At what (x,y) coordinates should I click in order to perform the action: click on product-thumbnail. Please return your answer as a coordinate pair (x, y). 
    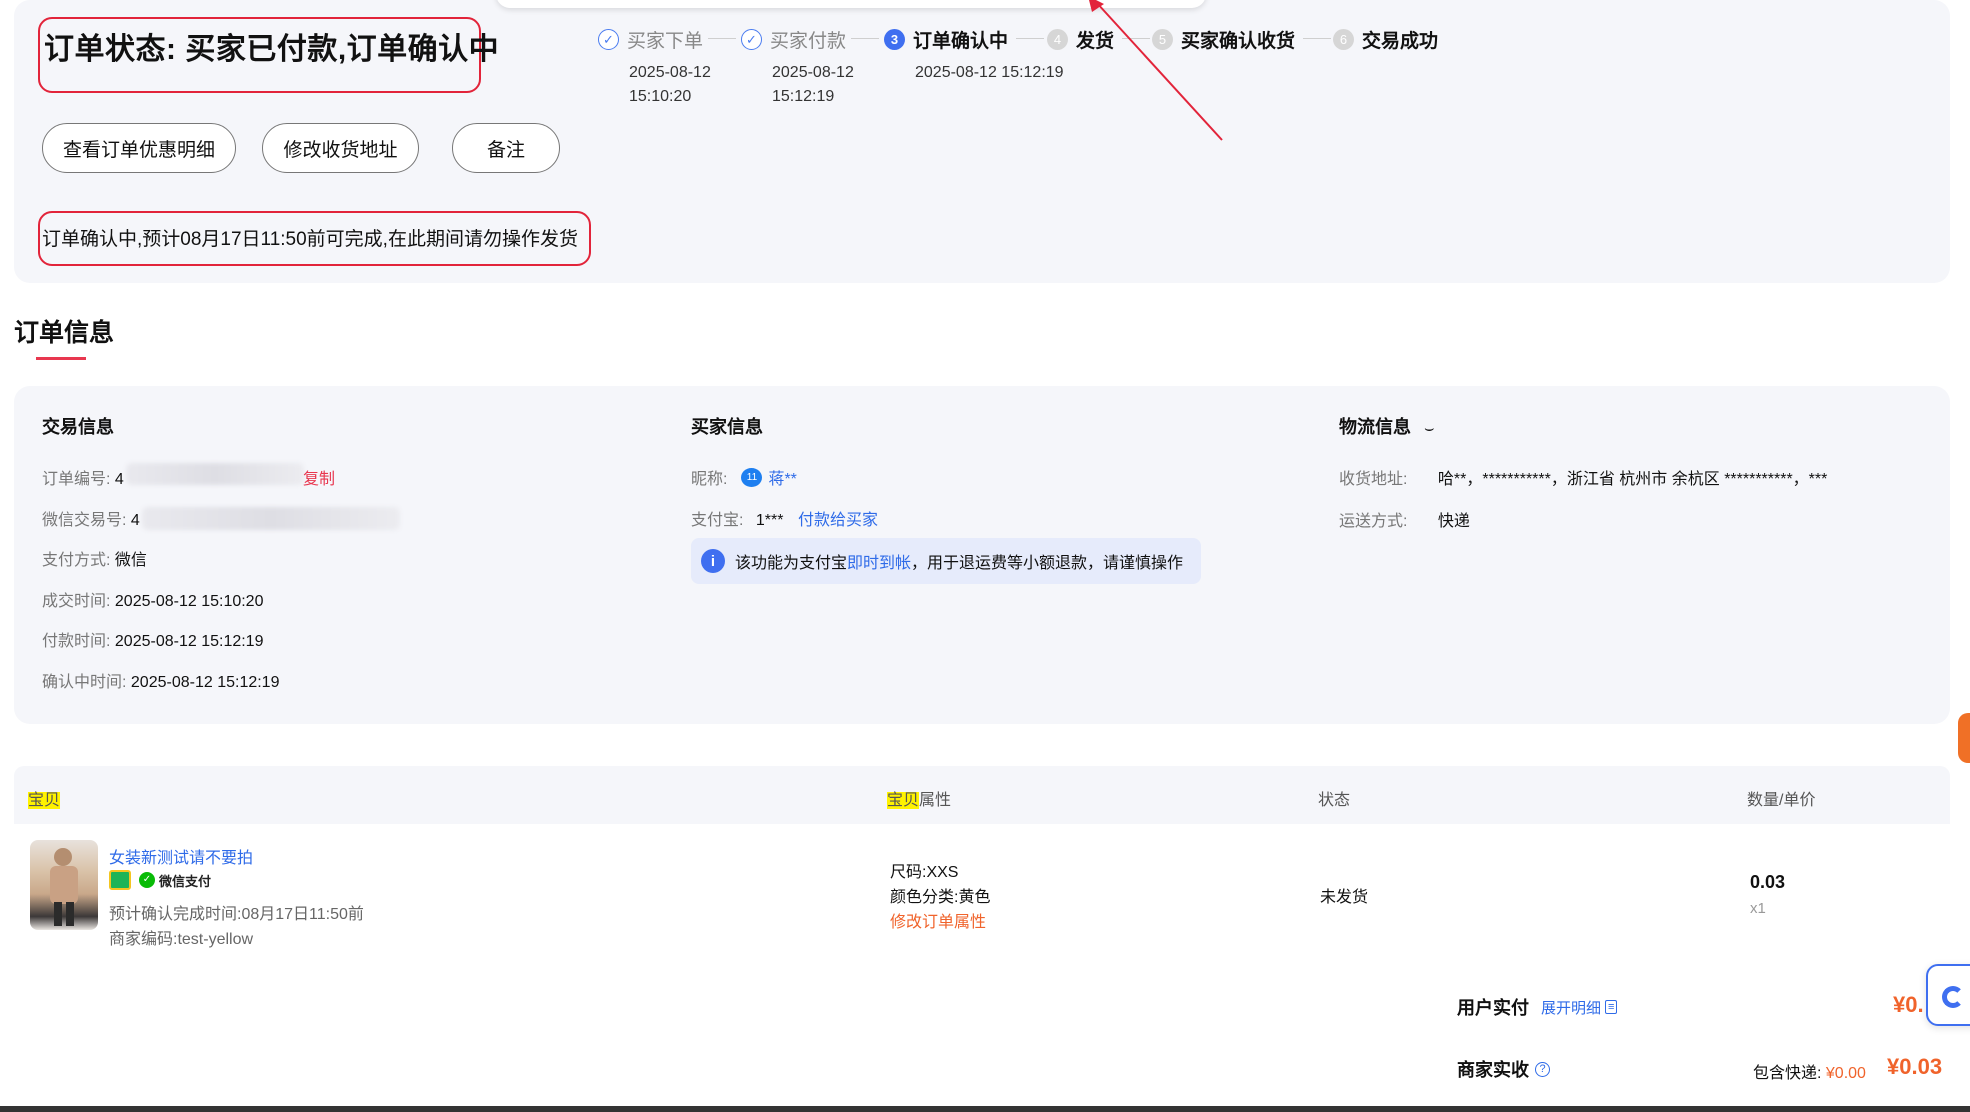
    Looking at the image, I should click on (64, 885).